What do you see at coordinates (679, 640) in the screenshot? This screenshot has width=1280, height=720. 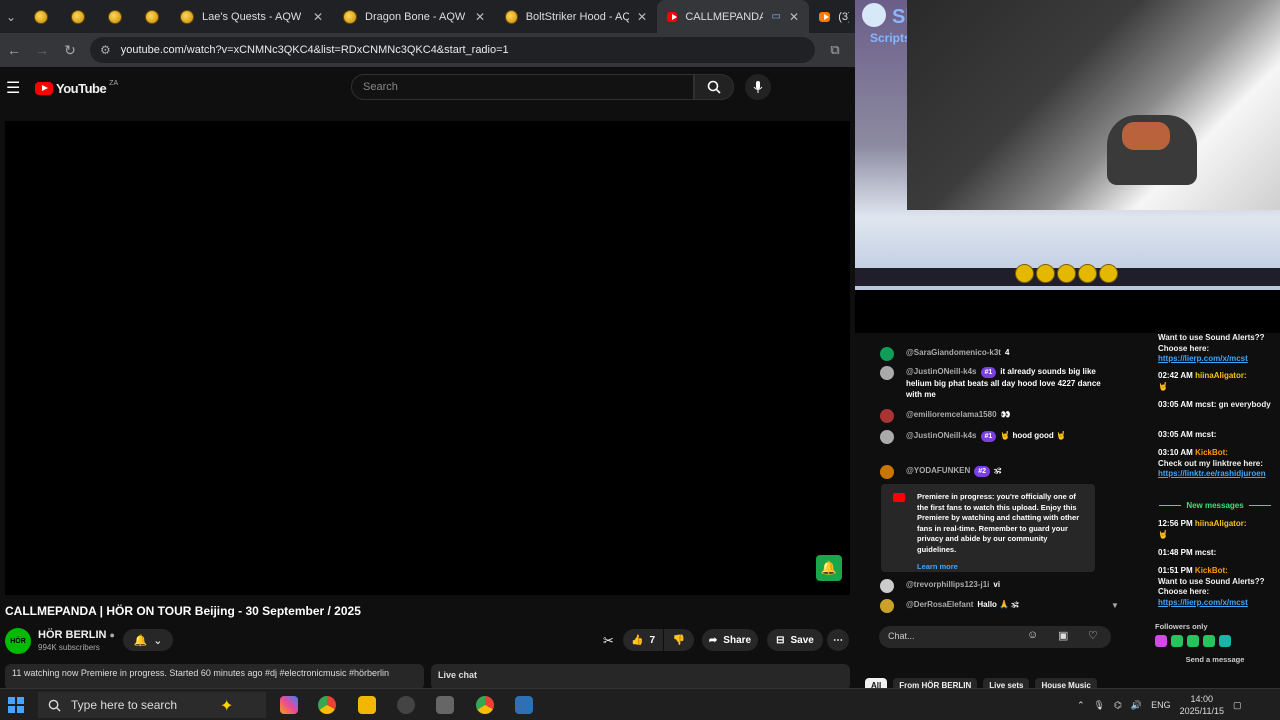 I see `dislike-button: 👎` at bounding box center [679, 640].